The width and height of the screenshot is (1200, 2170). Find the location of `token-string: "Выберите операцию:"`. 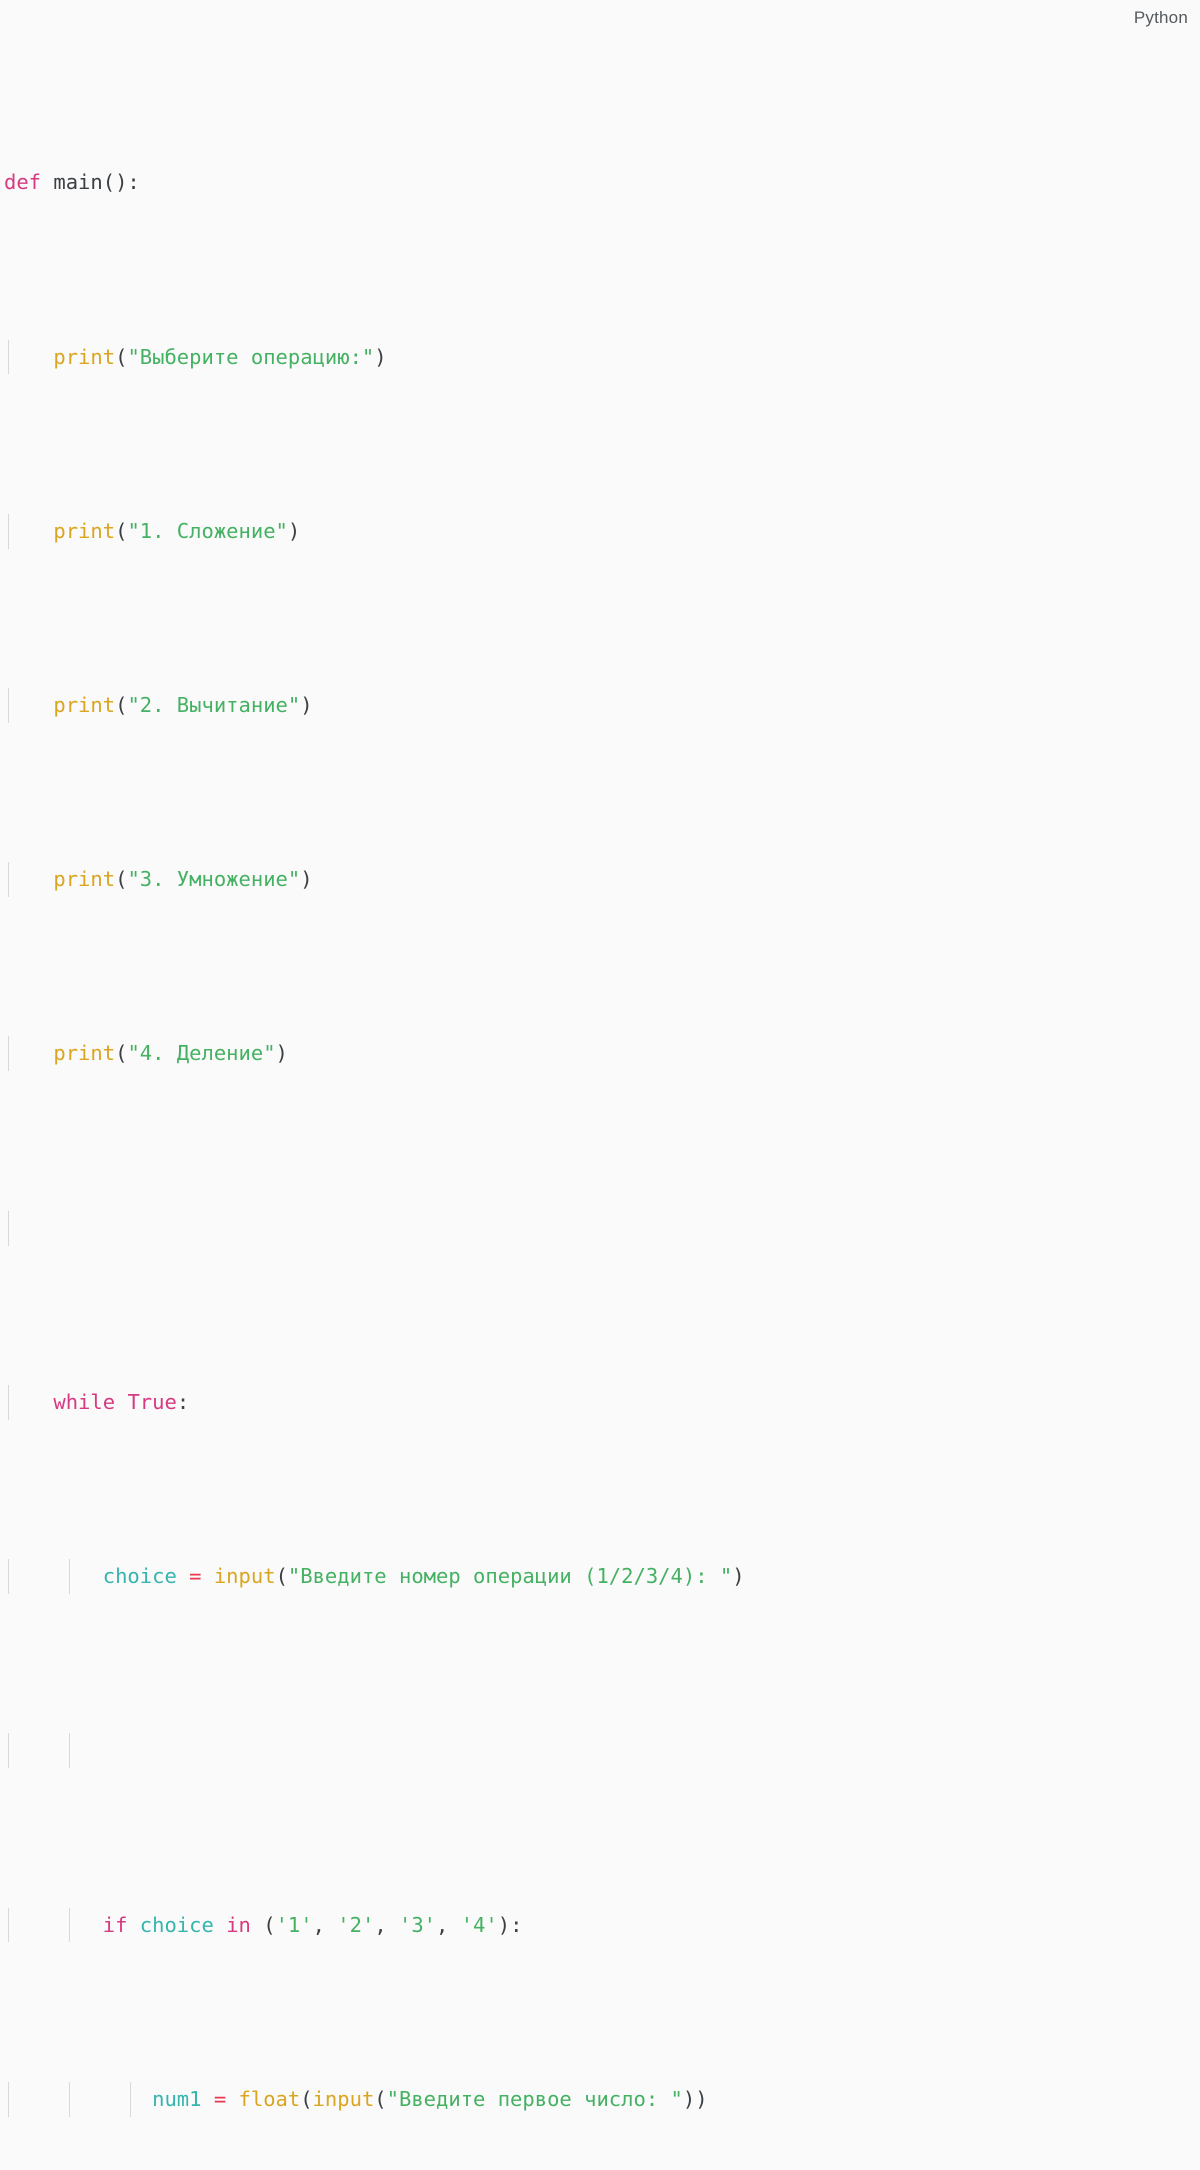

token-string: "Выберите операцию:" is located at coordinates (251, 356).